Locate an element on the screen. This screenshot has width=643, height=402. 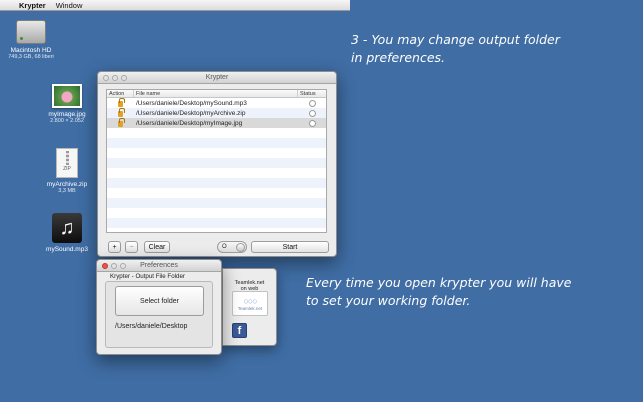
menu-app-krypter: Krypter is located at coordinates (32, 5).